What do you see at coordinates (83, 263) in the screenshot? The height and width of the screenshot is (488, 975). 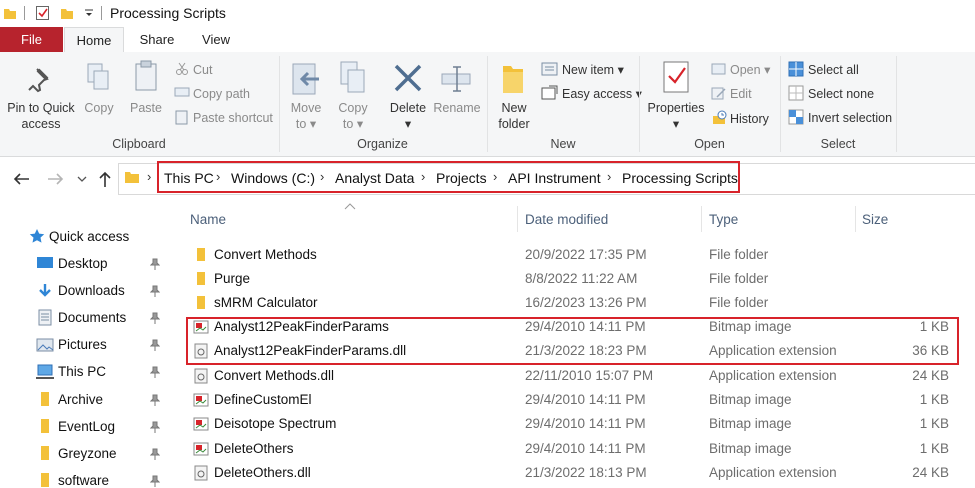 I see `nav-item-desktop: Desktop` at bounding box center [83, 263].